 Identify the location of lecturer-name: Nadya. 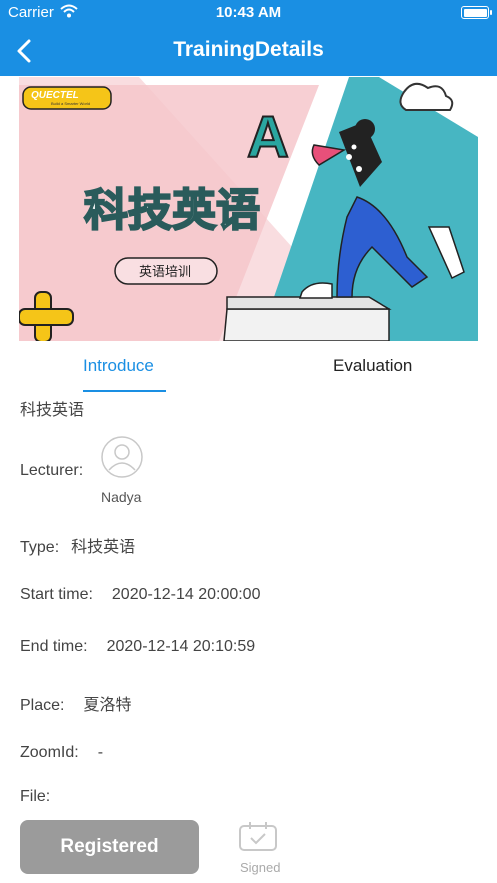
(121, 497).